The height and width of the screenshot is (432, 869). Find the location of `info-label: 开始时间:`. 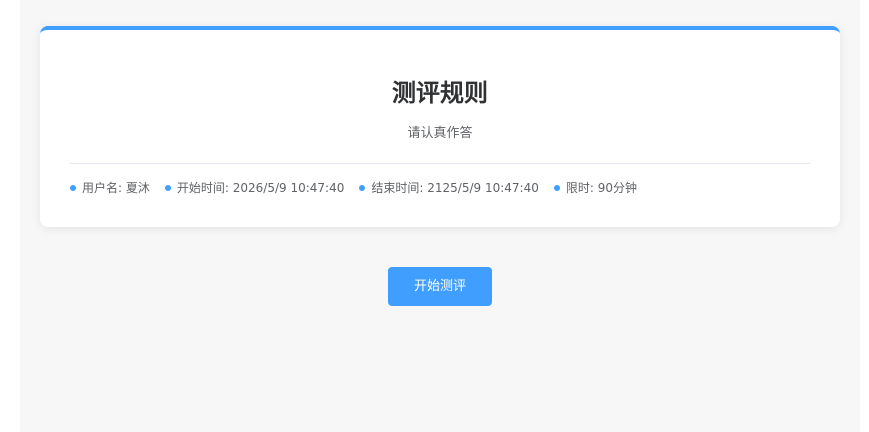

info-label: 开始时间: is located at coordinates (202, 188).